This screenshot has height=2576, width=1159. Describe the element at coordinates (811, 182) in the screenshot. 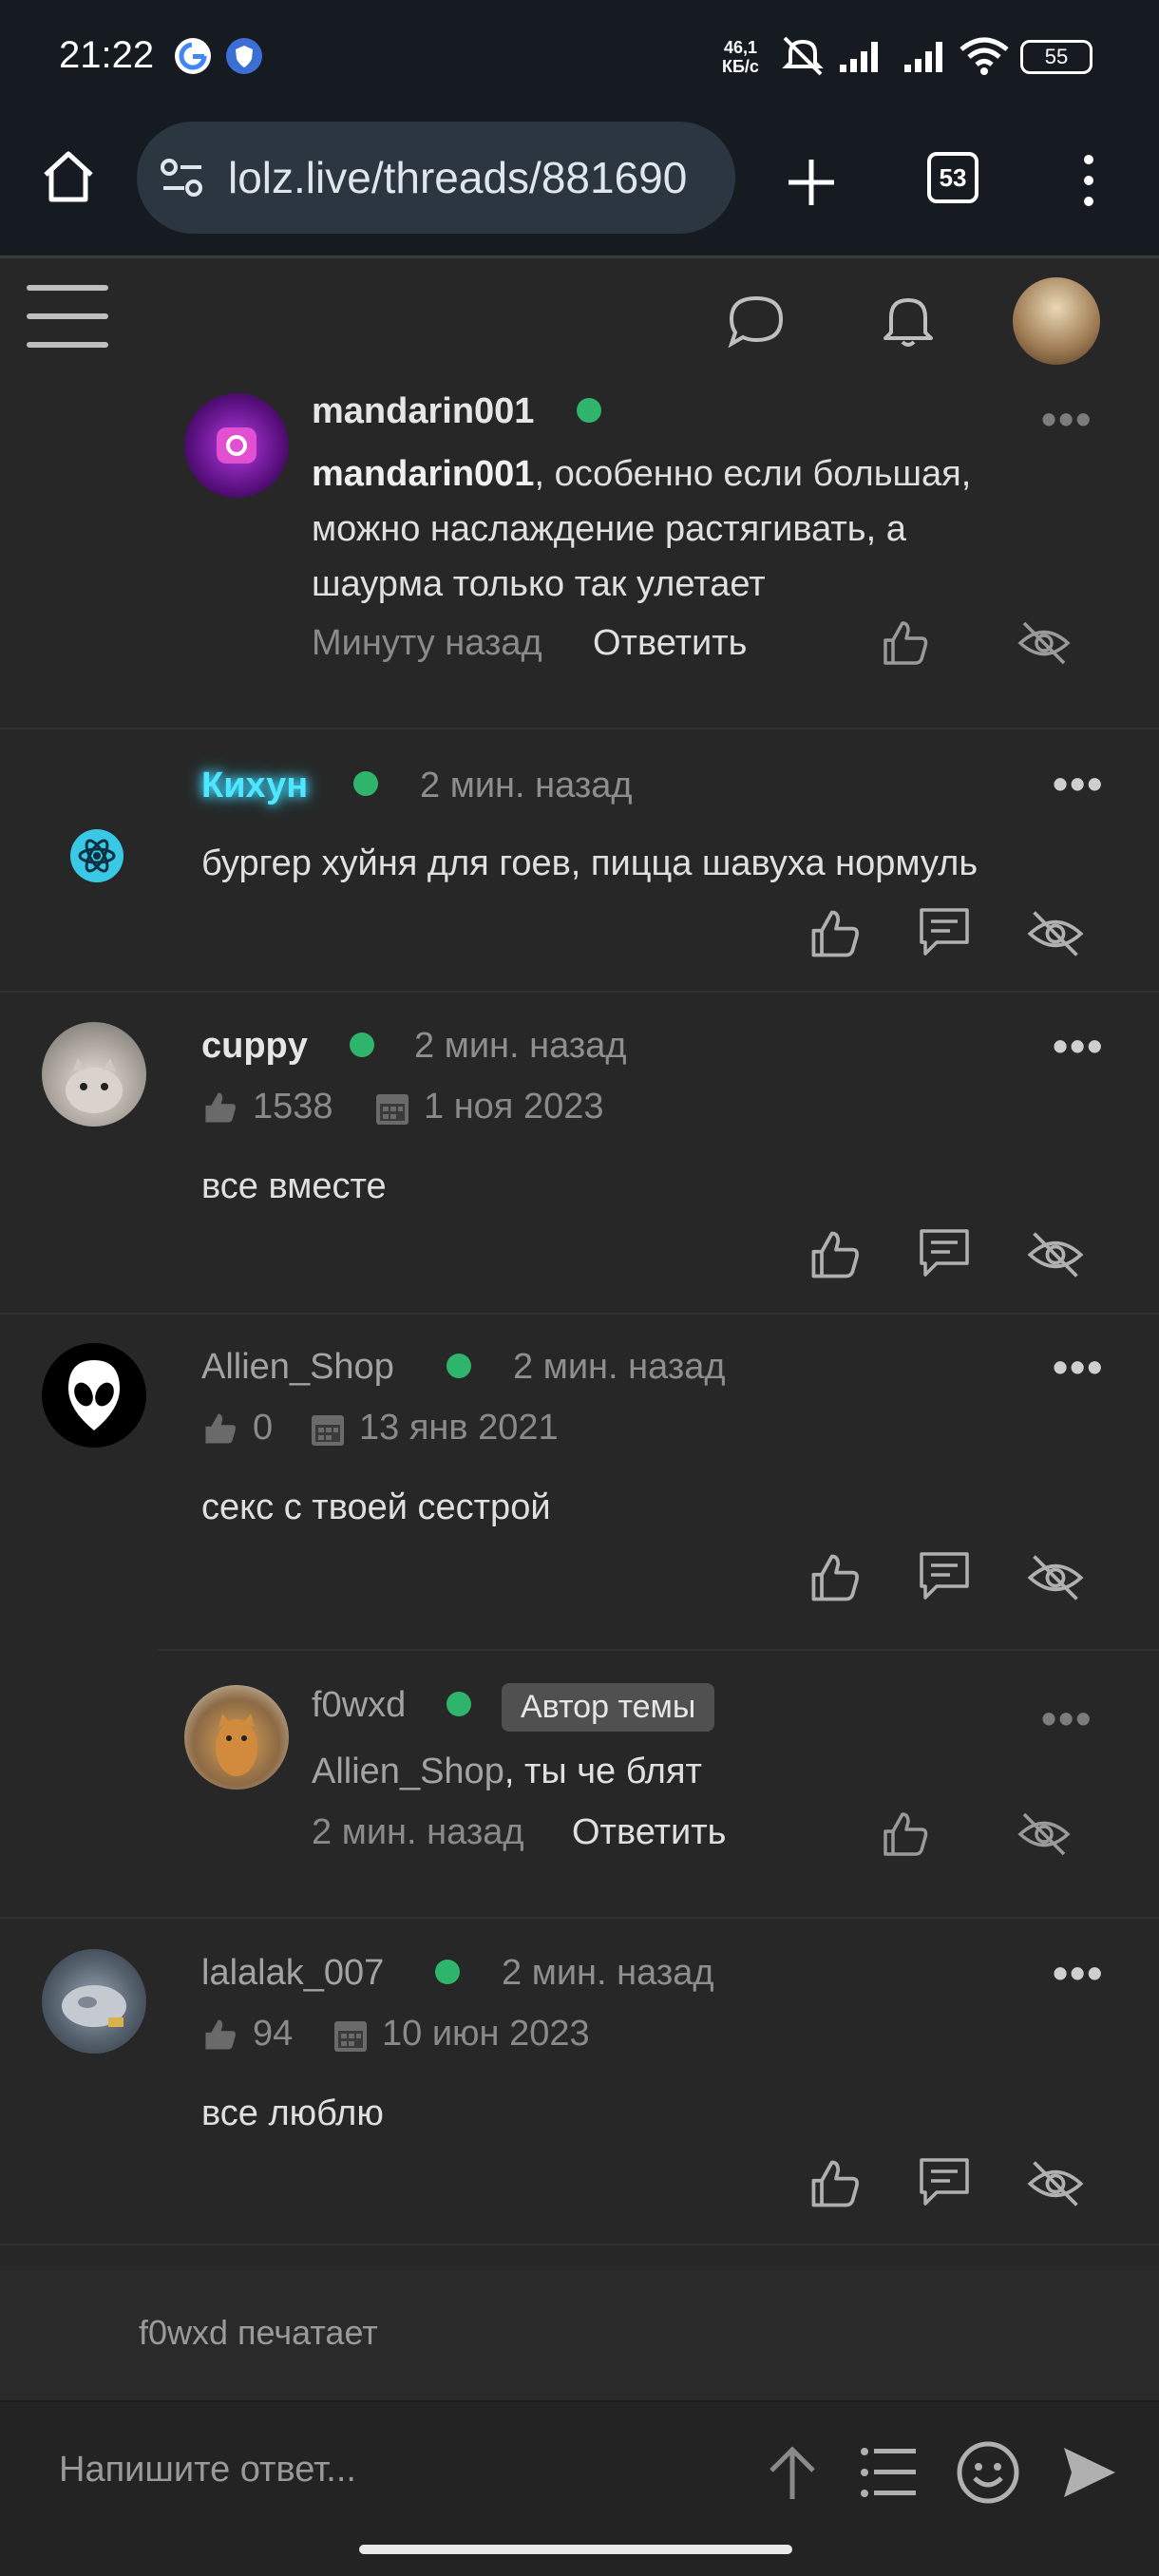

I see `new-tab-icon` at that location.